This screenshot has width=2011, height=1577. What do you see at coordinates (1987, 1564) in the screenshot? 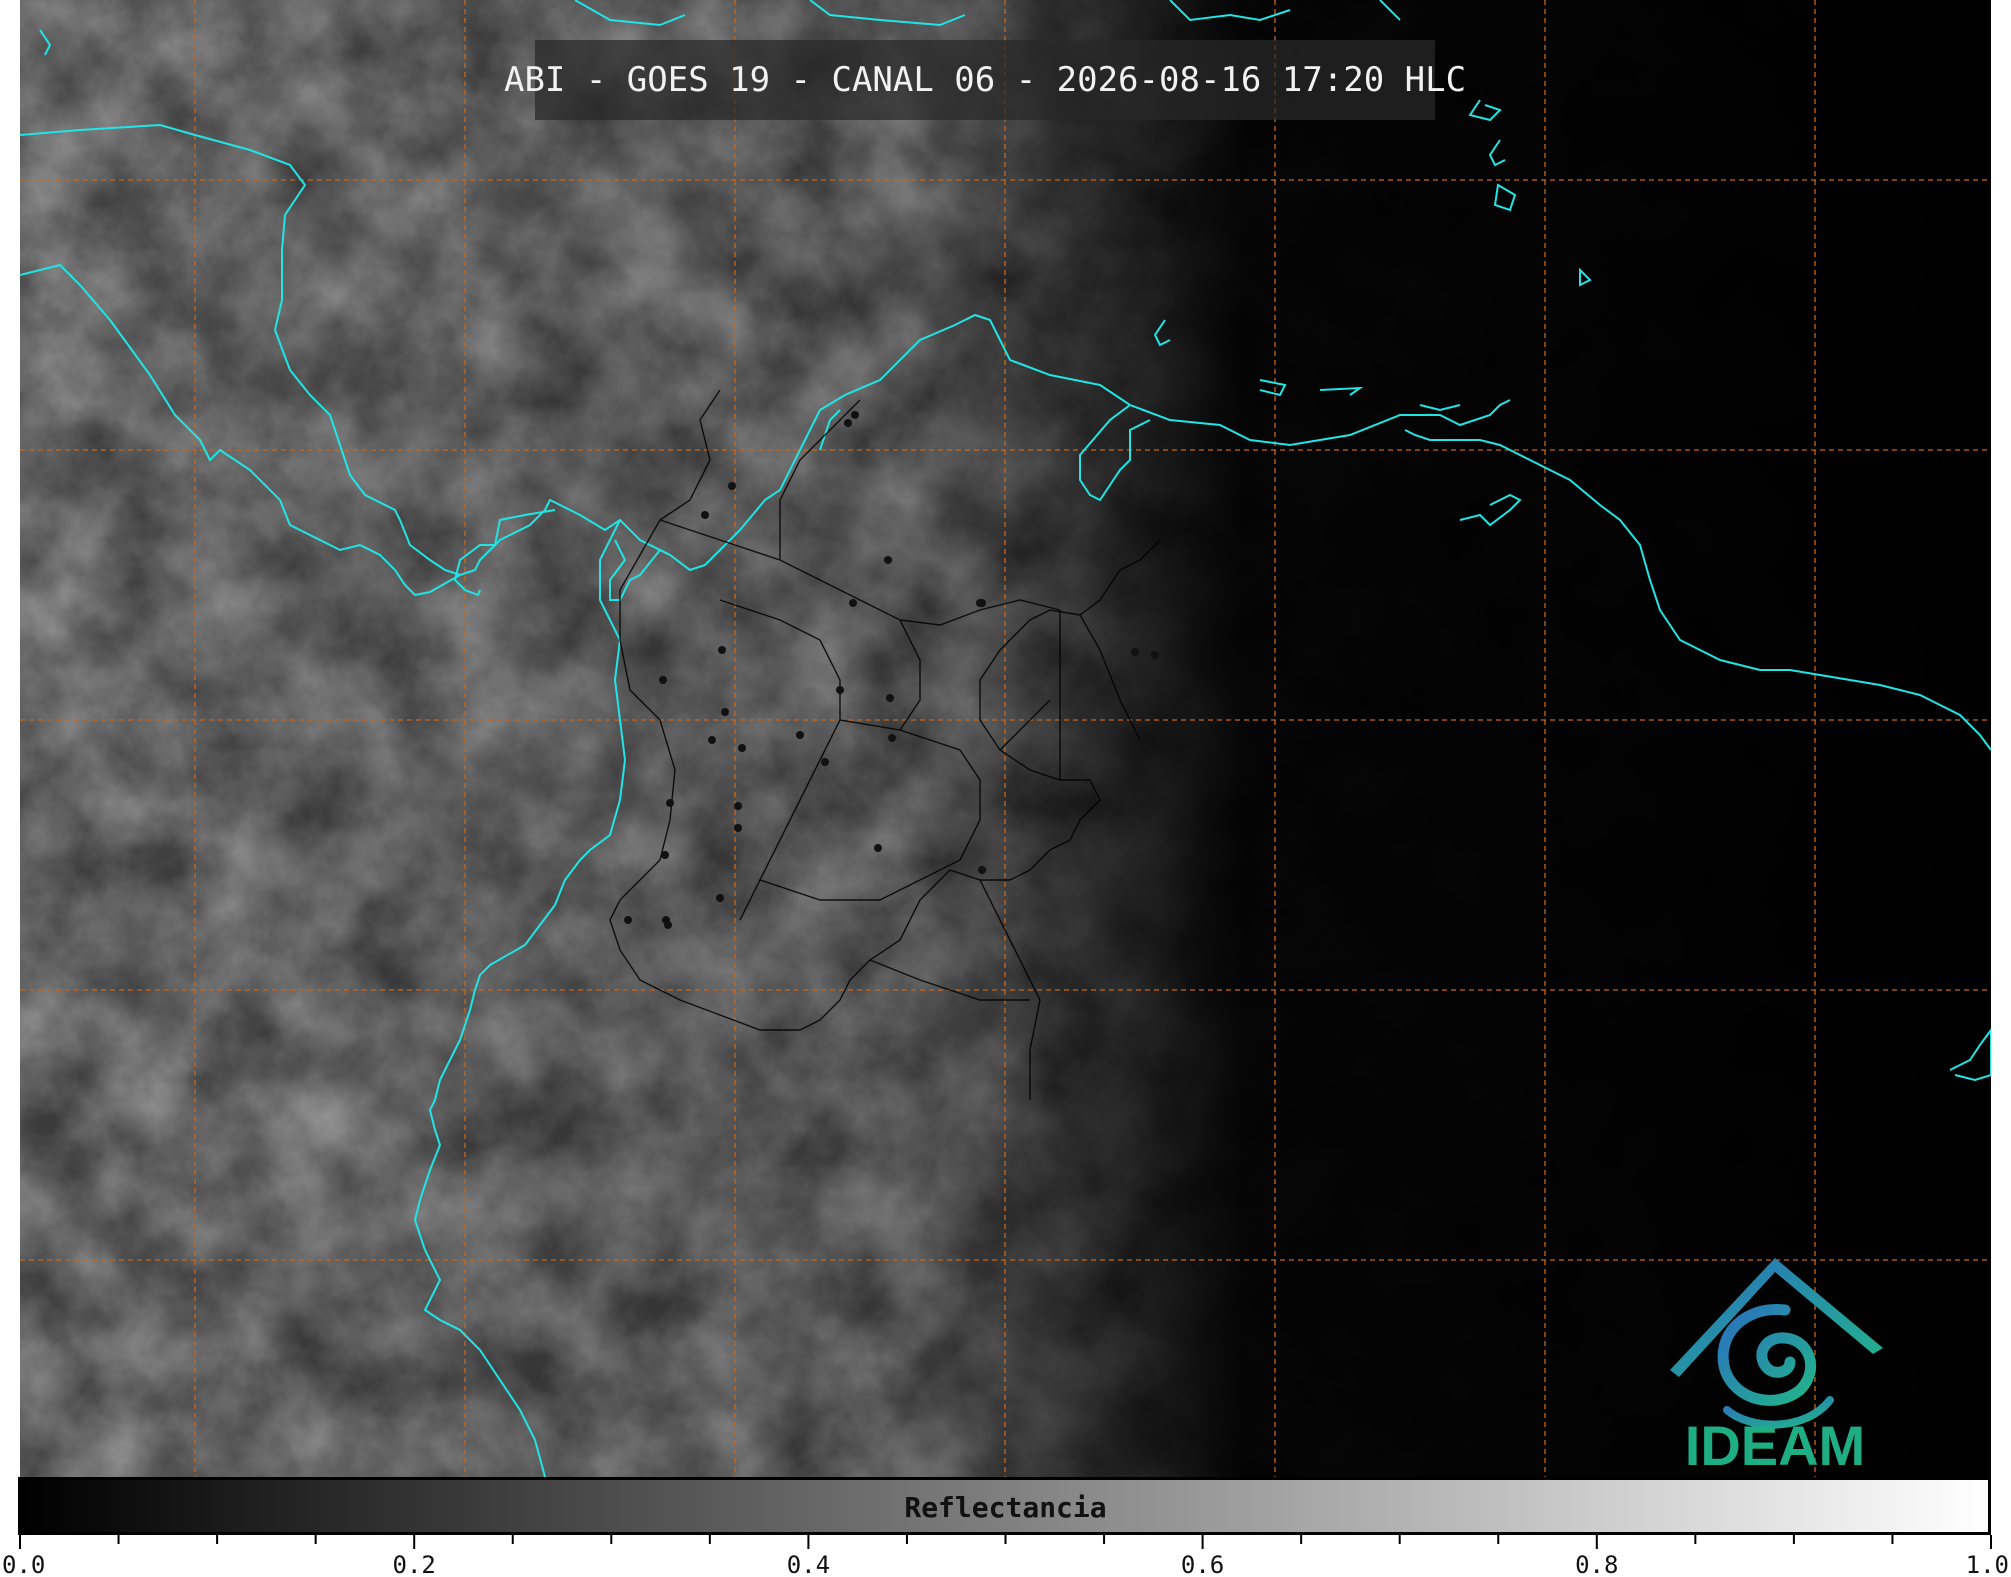
I see `colorbar-tick-label: 1.0` at bounding box center [1987, 1564].